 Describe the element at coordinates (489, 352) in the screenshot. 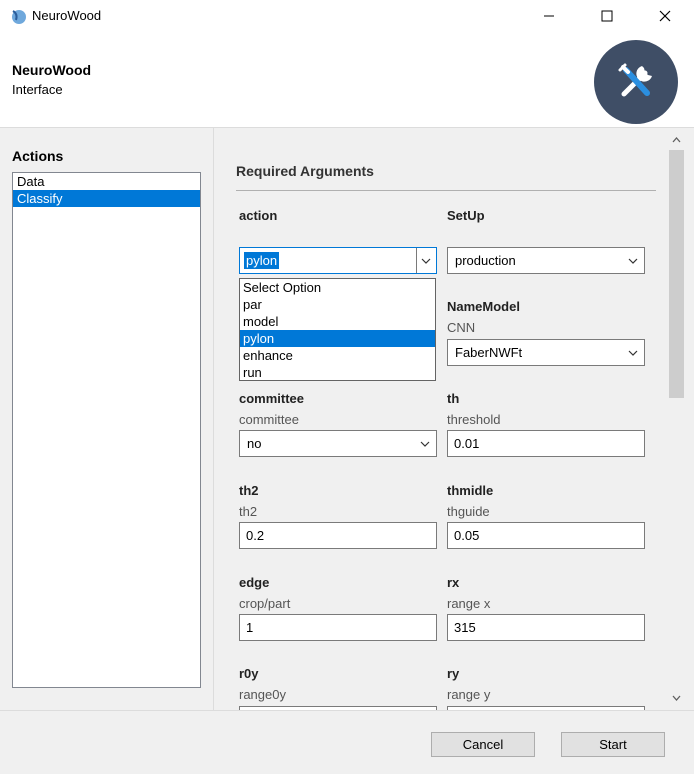

I see `namemodel-select-value: FaberNWFt` at that location.